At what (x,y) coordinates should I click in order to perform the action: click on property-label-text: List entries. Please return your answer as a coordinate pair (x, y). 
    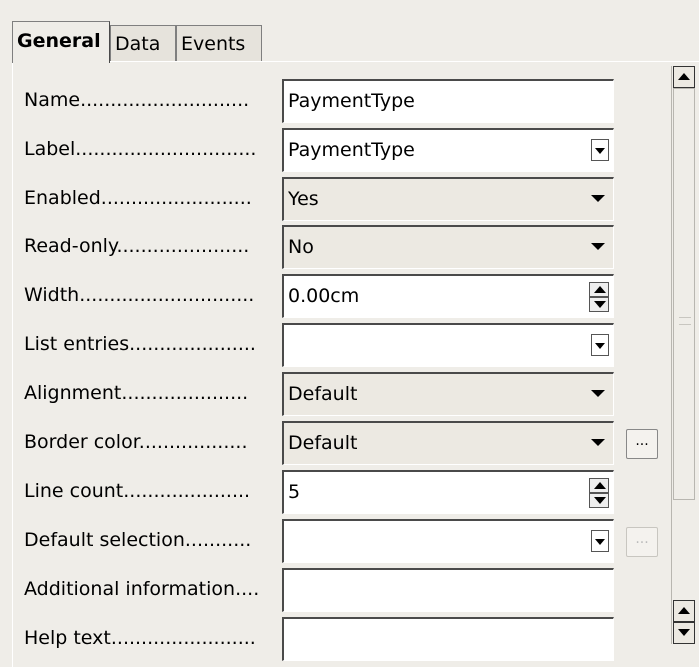
    Looking at the image, I should click on (77, 344).